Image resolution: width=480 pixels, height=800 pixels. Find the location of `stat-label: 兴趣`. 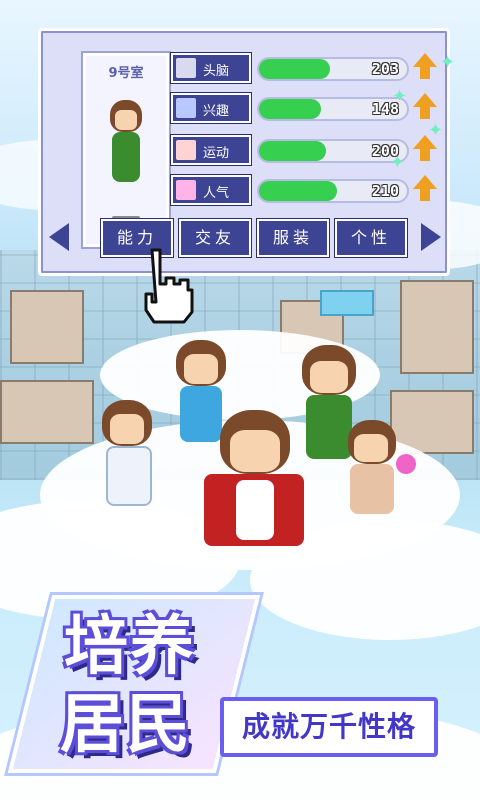

stat-label: 兴趣 is located at coordinates (211, 108).